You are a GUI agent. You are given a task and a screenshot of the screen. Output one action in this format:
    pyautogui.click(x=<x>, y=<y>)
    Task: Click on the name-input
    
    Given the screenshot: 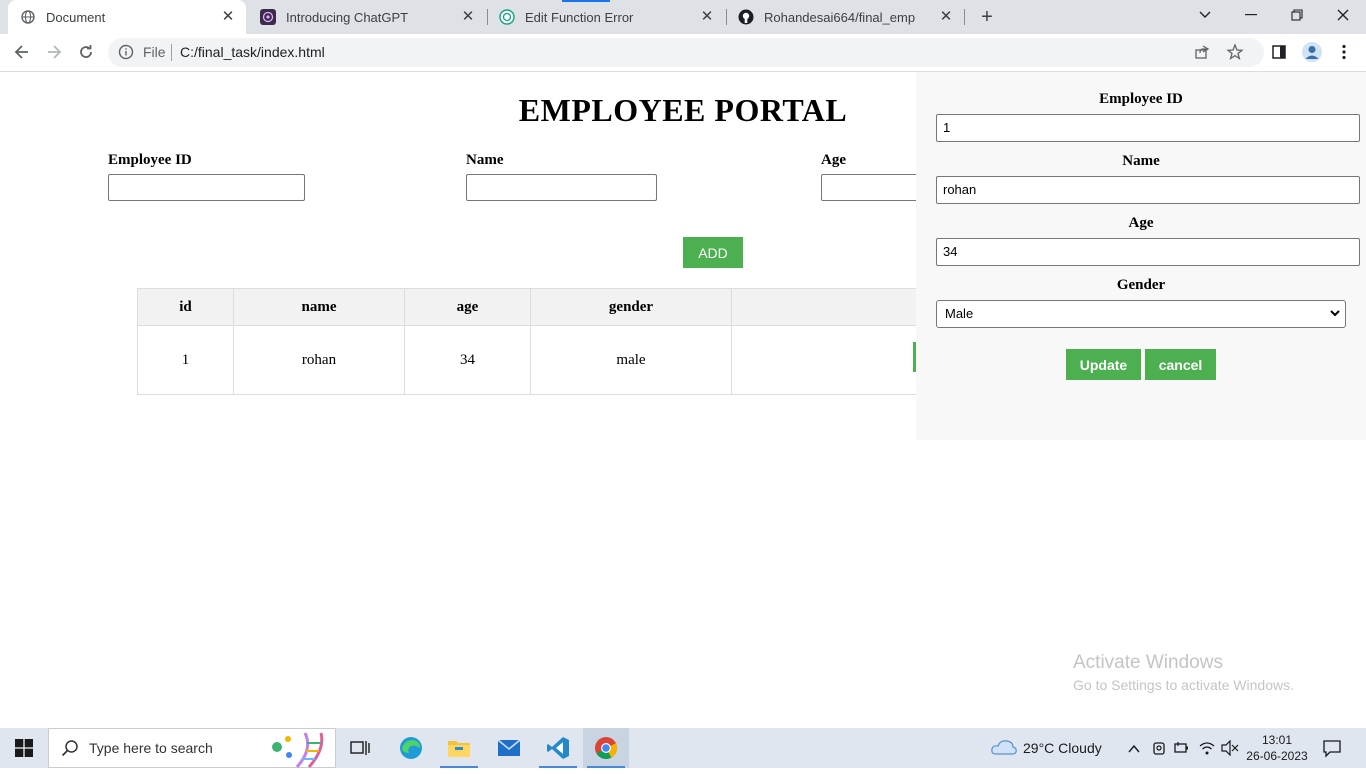 What is the action you would take?
    pyautogui.click(x=561, y=187)
    